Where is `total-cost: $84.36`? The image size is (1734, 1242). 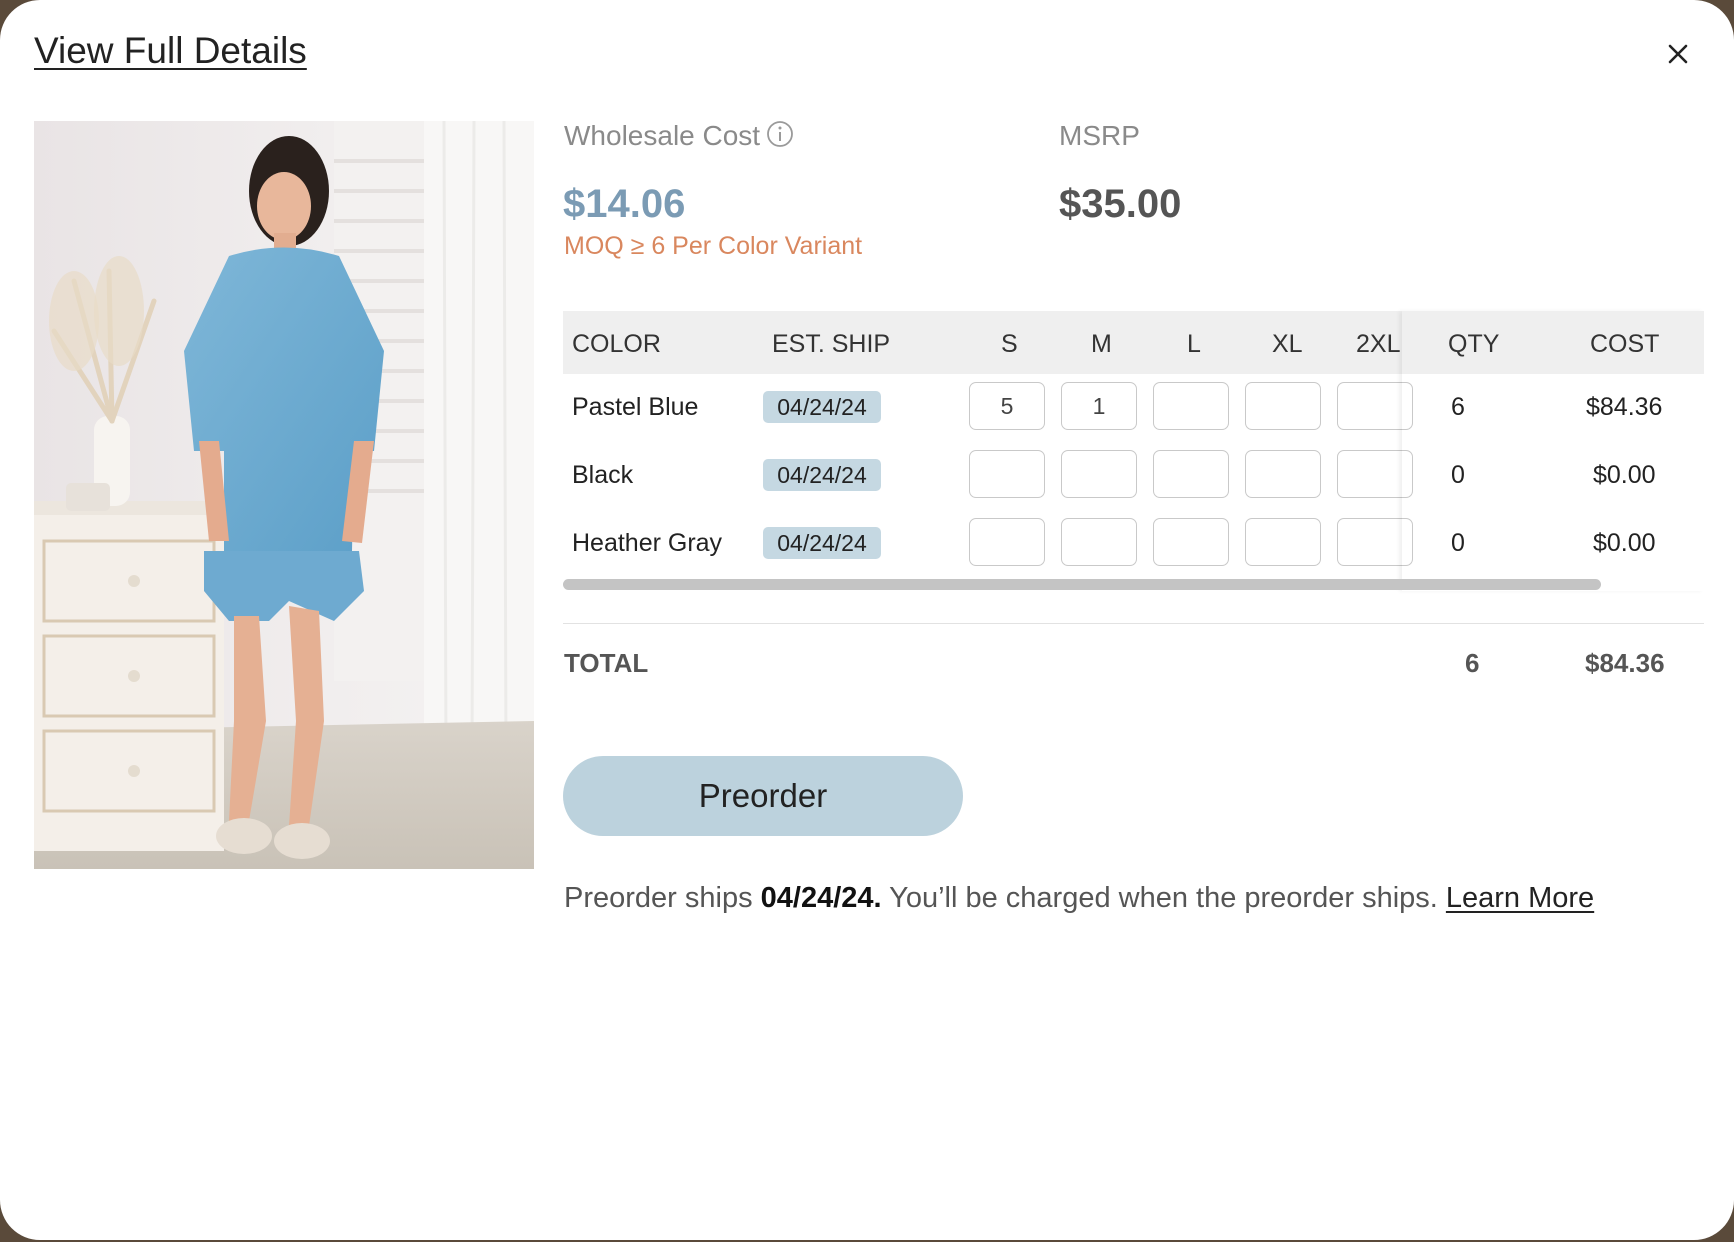
total-cost: $84.36 is located at coordinates (1625, 663).